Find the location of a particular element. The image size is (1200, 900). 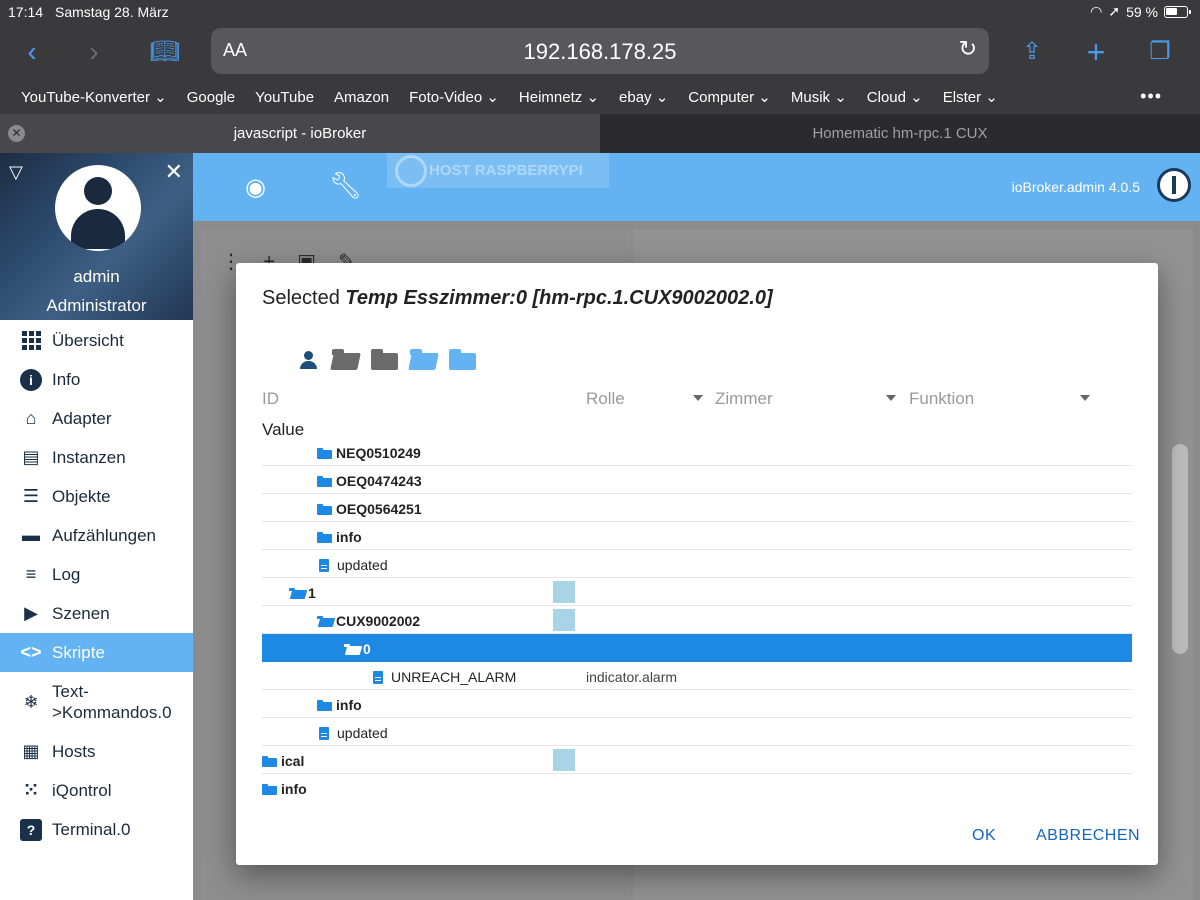

bookmark-item: YouTube-Konverter ⌄ is located at coordinates (94, 97).